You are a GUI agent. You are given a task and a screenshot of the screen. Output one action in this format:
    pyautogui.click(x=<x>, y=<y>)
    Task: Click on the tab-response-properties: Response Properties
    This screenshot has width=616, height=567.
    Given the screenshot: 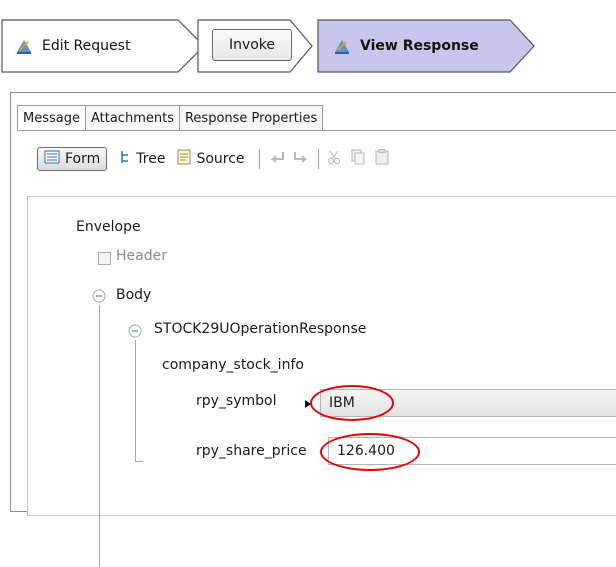 What is the action you would take?
    pyautogui.click(x=251, y=118)
    